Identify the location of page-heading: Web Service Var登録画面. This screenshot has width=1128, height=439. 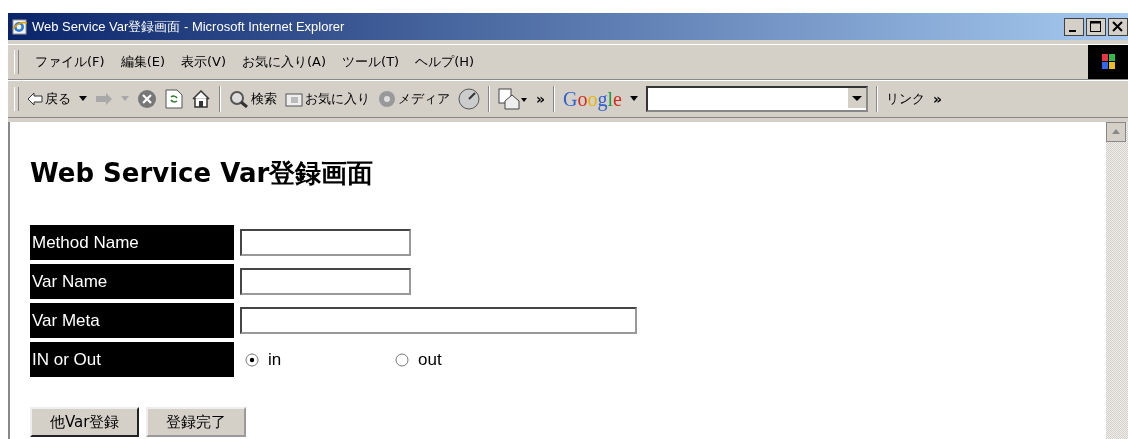
(202, 173).